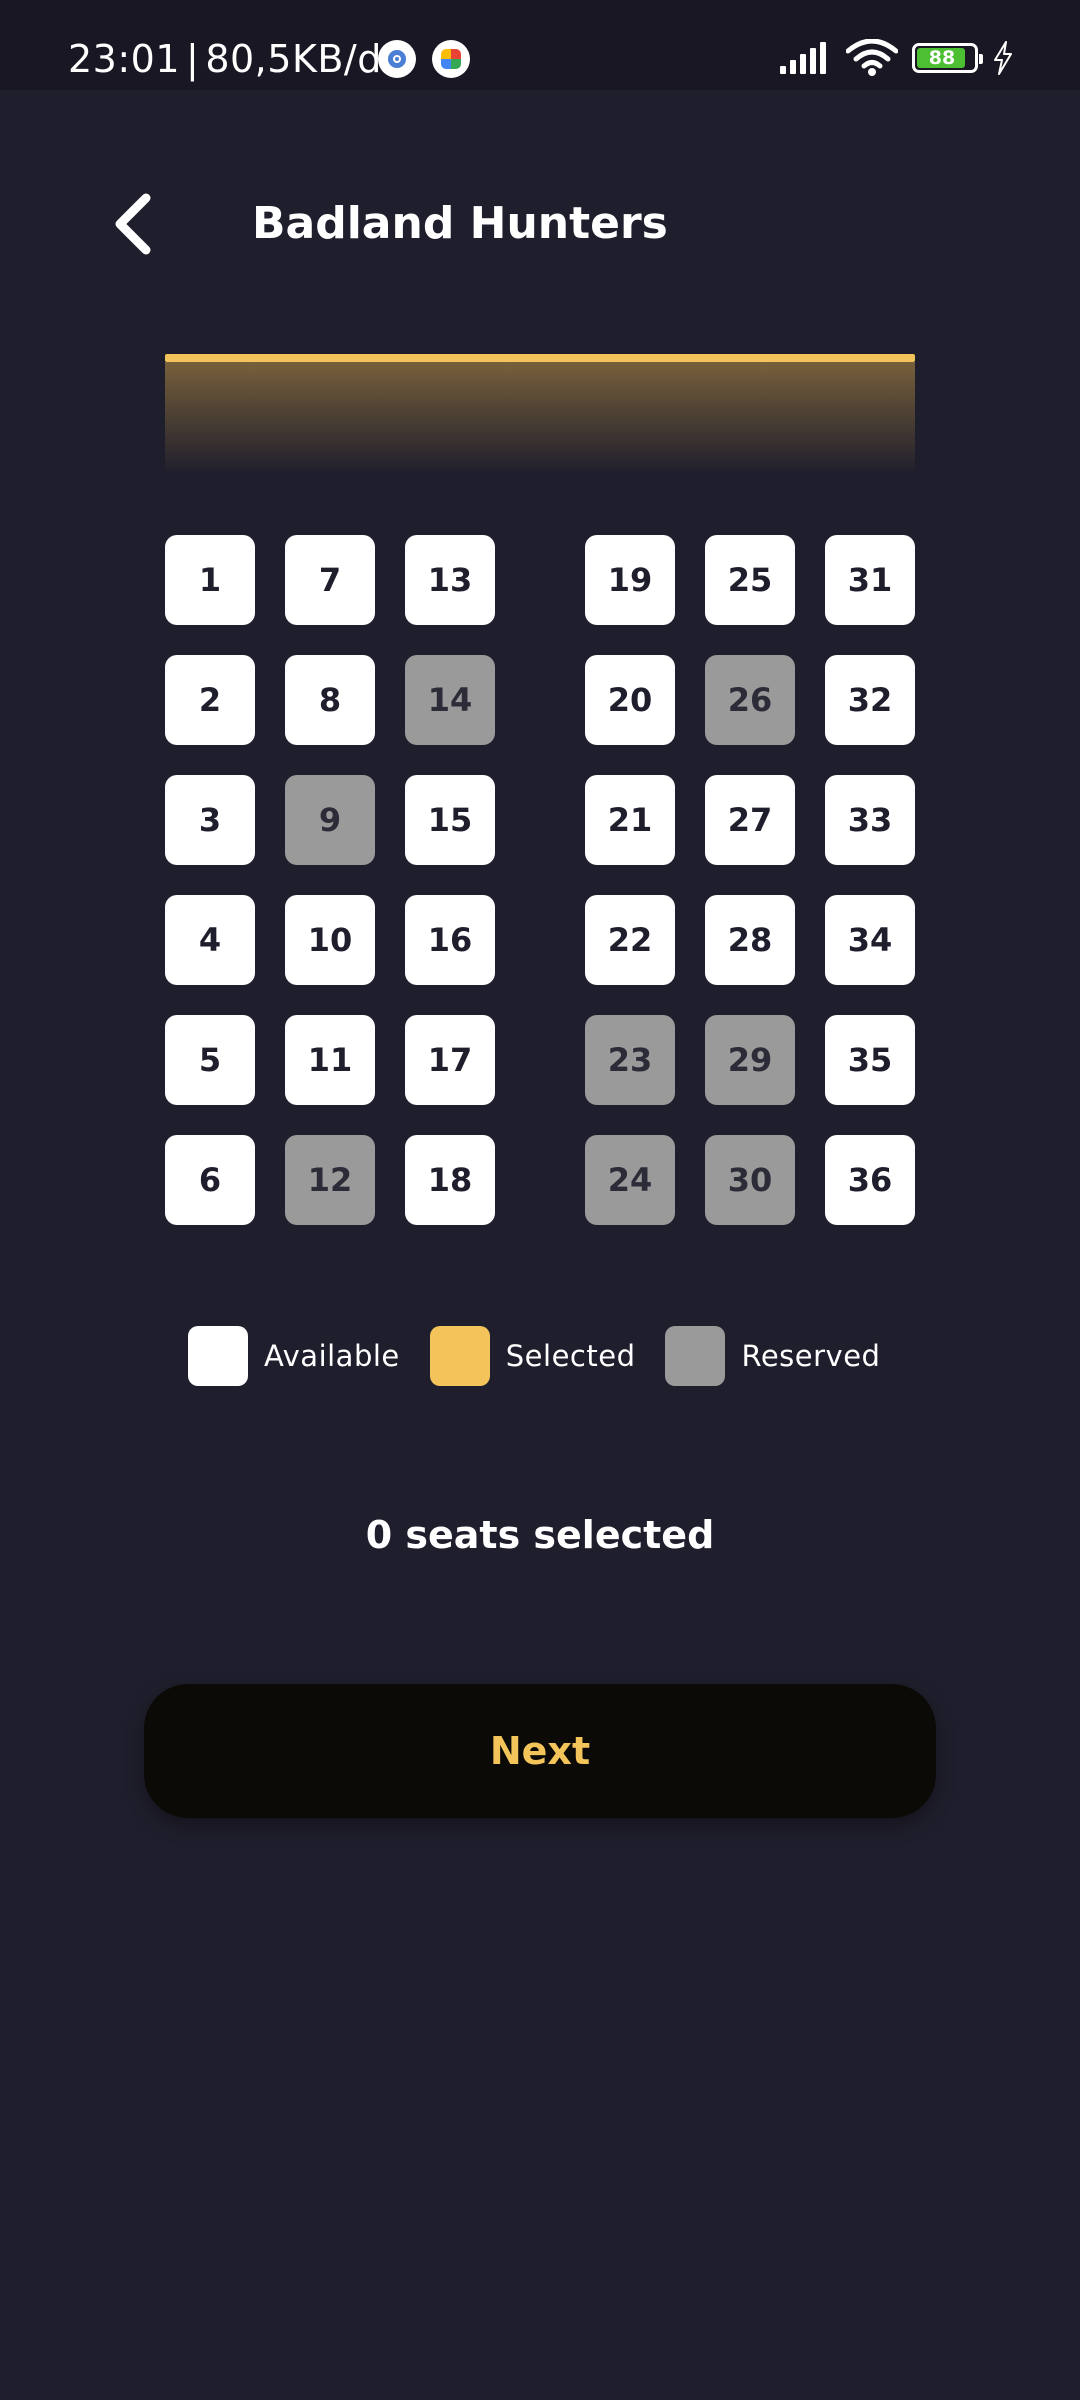 Image resolution: width=1080 pixels, height=2400 pixels. What do you see at coordinates (942, 58) in the screenshot?
I see `battery-level: 88` at bounding box center [942, 58].